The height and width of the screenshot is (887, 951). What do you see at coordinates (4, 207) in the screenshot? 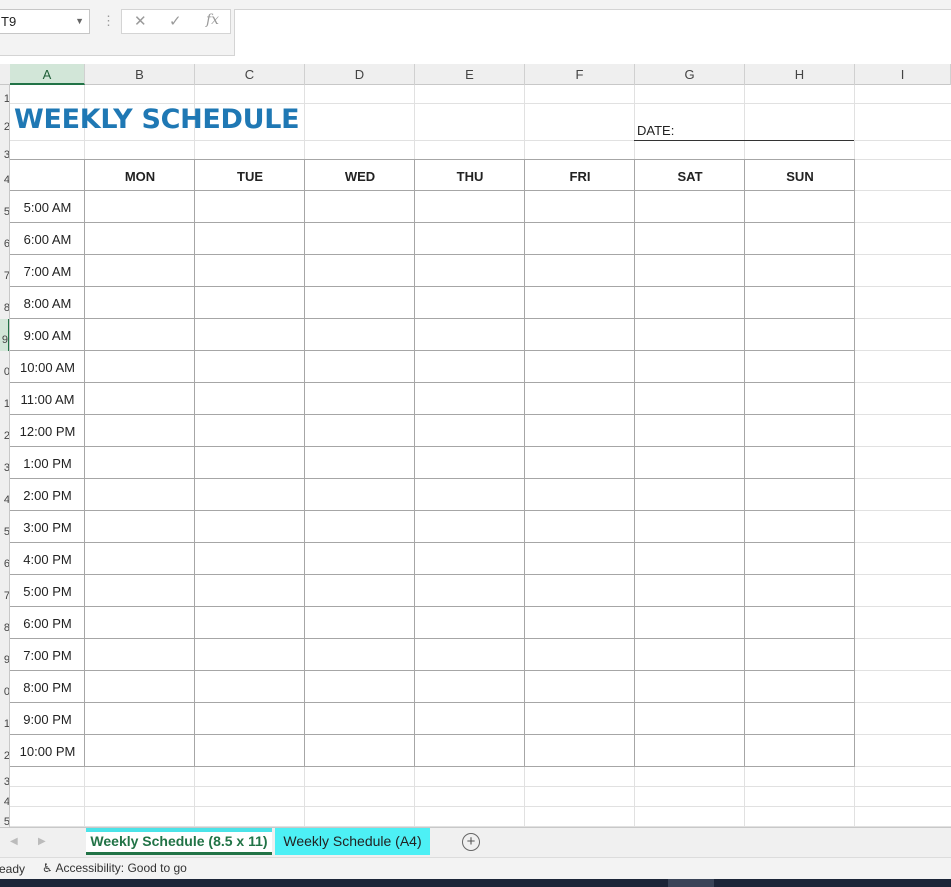
I see `row-header-5: 5` at bounding box center [4, 207].